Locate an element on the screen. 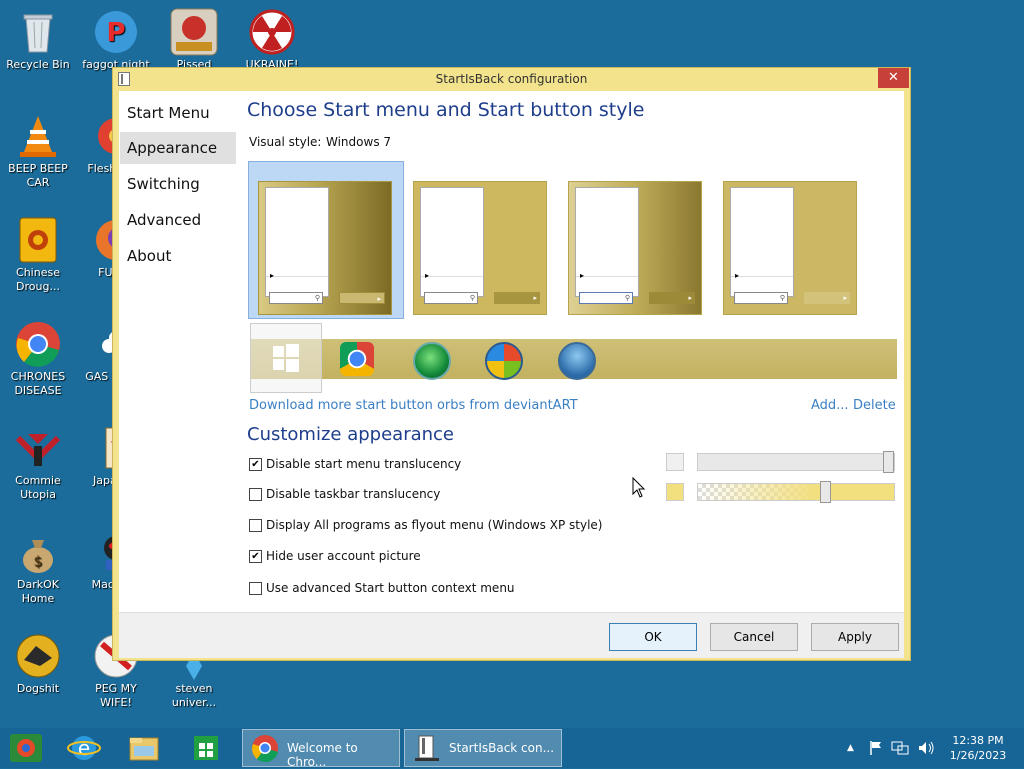 The width and height of the screenshot is (1024, 769). desktop-icon-commie-utopia: Commie Utopia is located at coordinates (38, 463).